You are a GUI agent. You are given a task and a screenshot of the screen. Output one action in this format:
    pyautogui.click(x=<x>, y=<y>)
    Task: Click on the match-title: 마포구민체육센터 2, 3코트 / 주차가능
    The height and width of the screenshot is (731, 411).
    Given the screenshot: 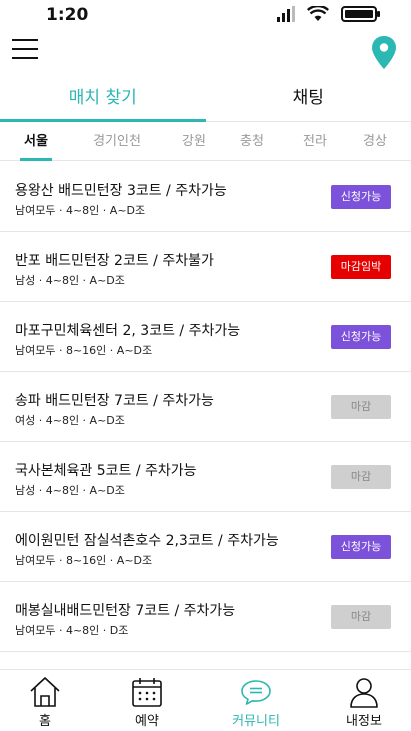 What is the action you would take?
    pyautogui.click(x=128, y=331)
    